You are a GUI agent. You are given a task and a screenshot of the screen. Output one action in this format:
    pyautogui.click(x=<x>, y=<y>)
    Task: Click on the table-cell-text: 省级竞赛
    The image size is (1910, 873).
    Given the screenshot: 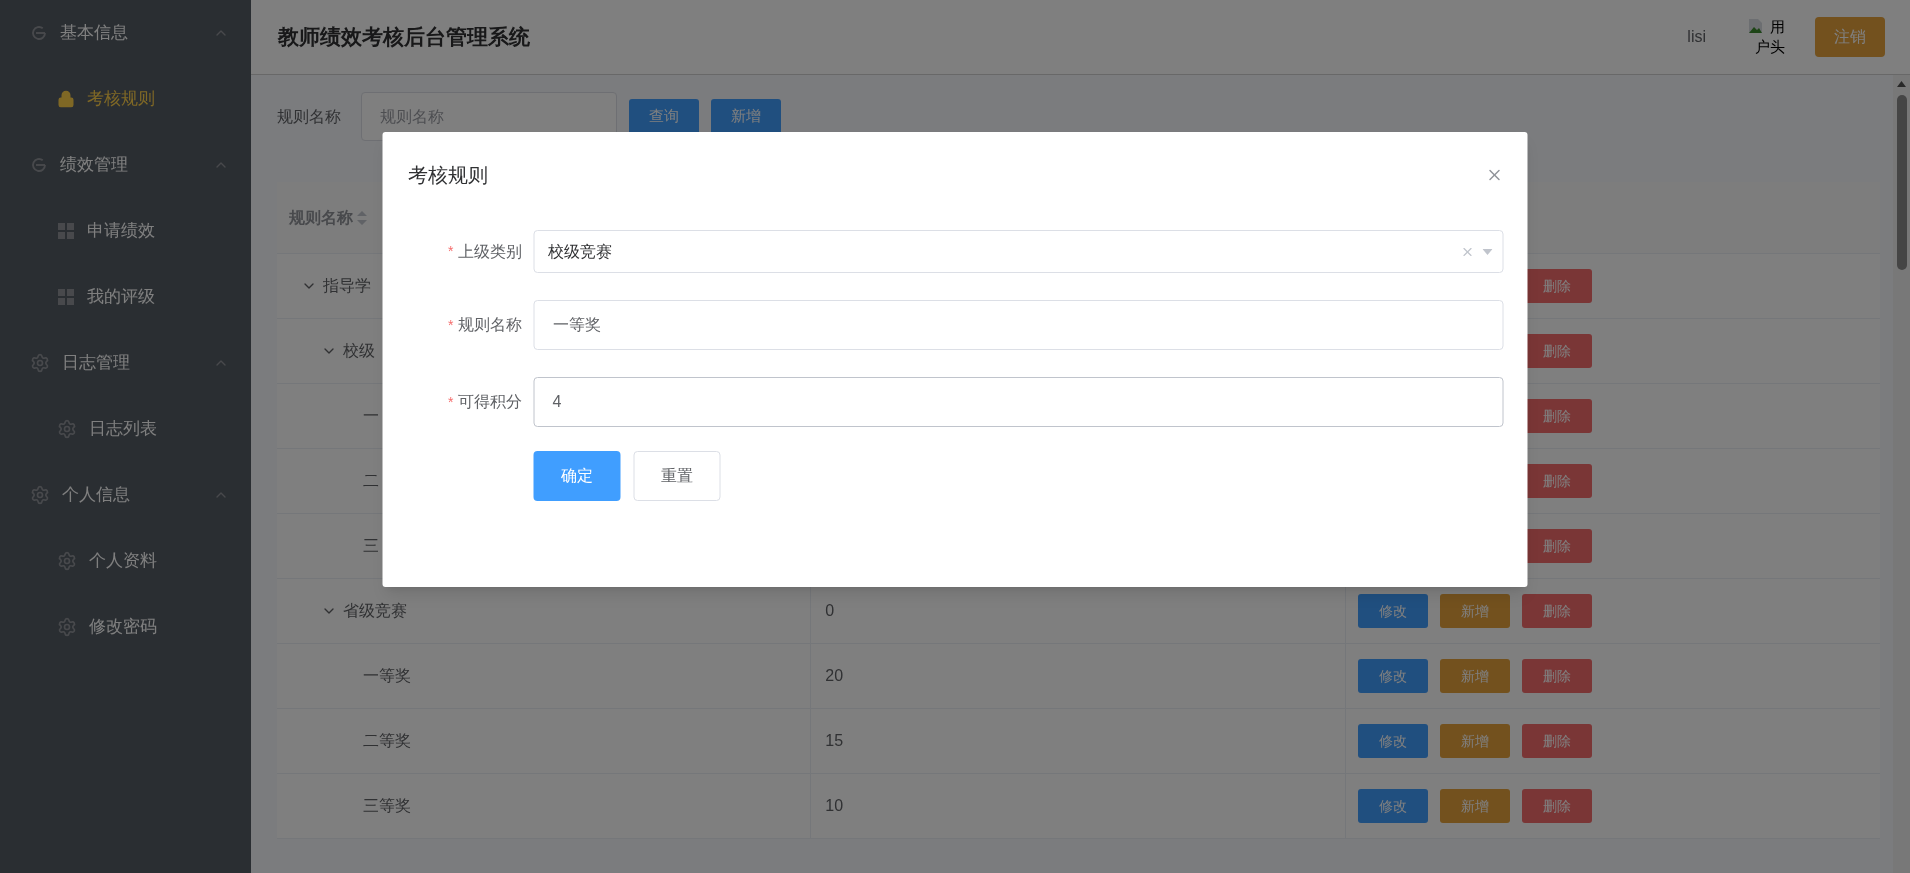 What is the action you would take?
    pyautogui.click(x=375, y=611)
    